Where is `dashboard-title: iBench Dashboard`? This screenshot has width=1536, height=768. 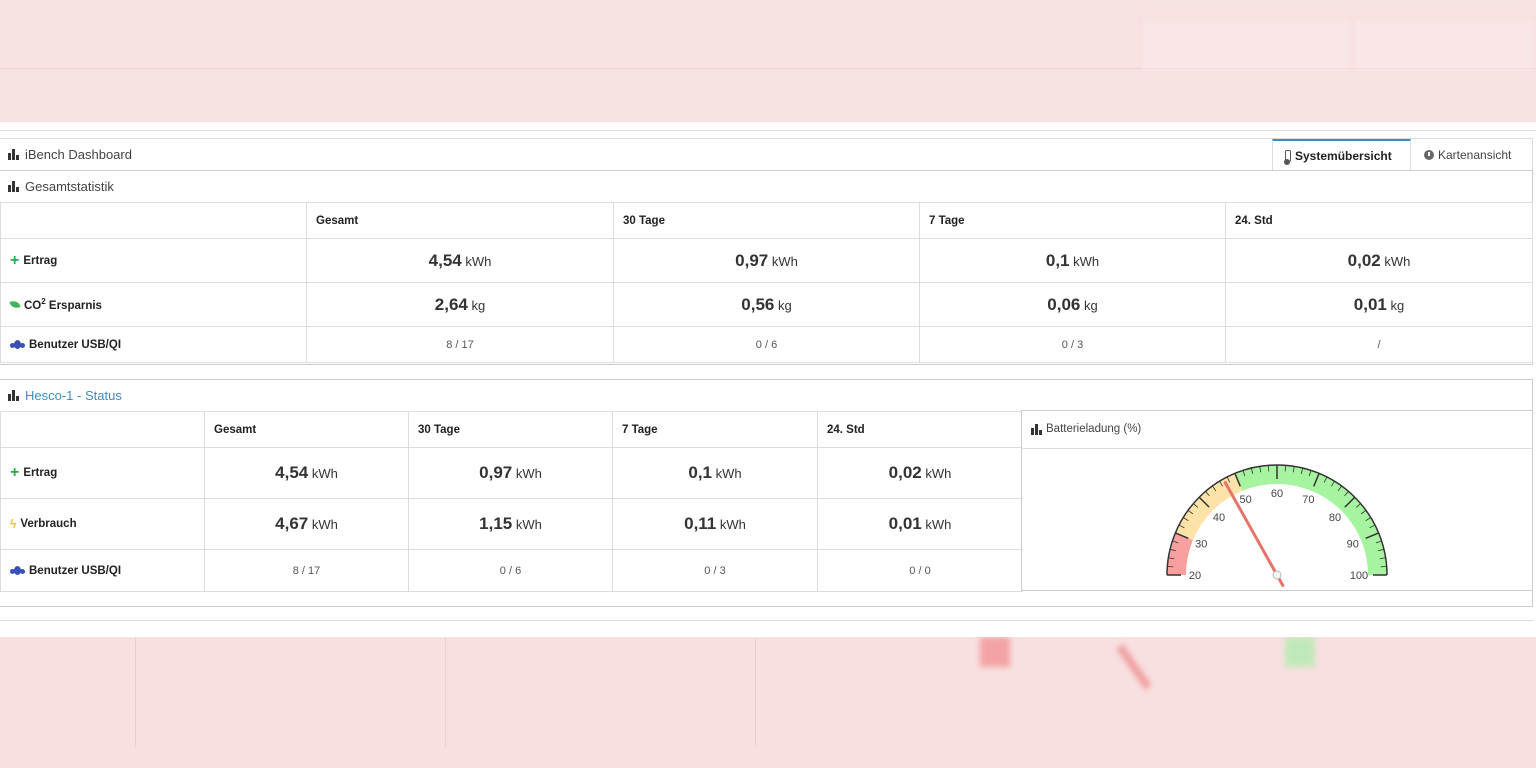
dashboard-title: iBench Dashboard is located at coordinates (70, 154).